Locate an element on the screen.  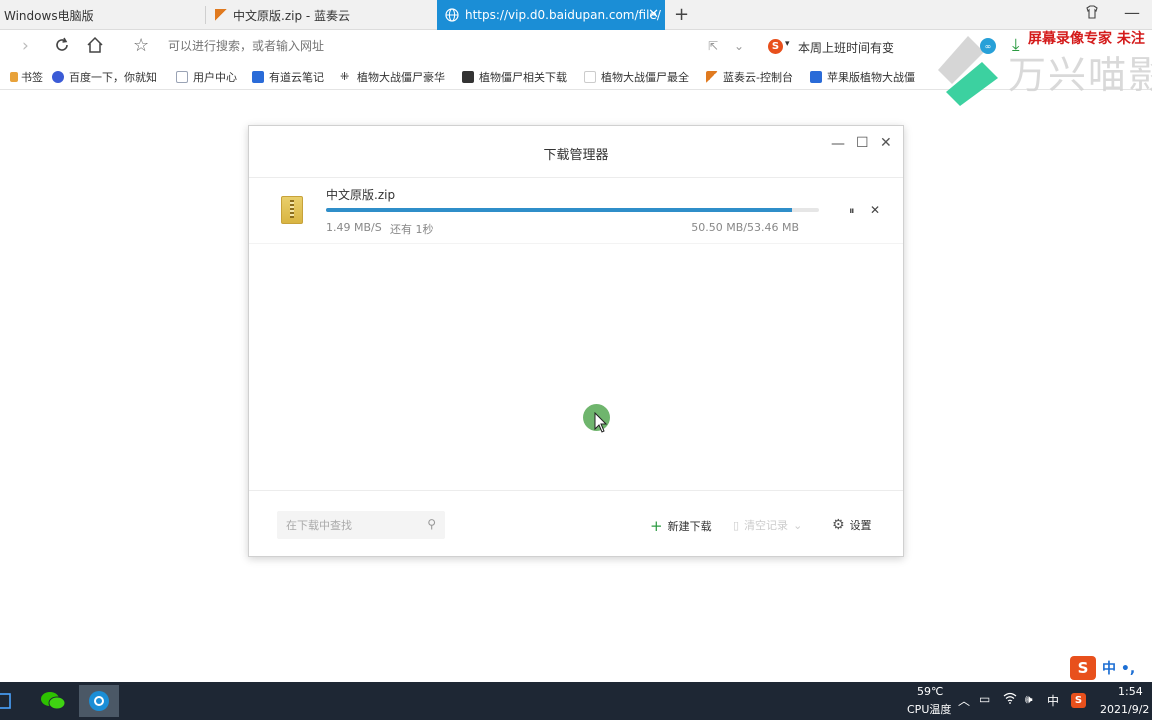
chevron-up-icon: ︿ is located at coordinates (964, 700).